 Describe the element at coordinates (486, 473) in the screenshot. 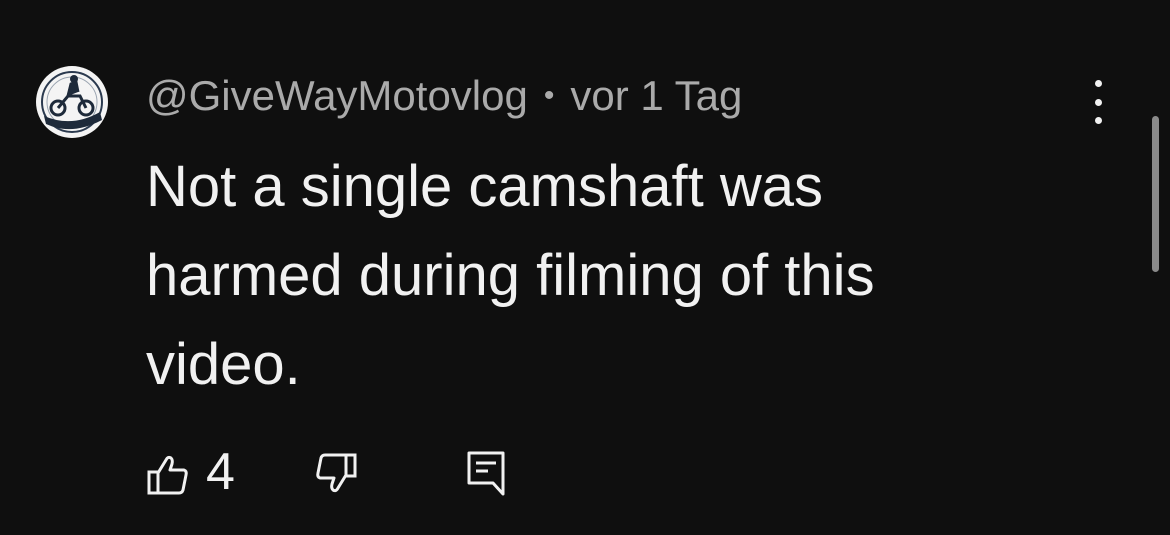

I see `reply-comment-icon` at that location.